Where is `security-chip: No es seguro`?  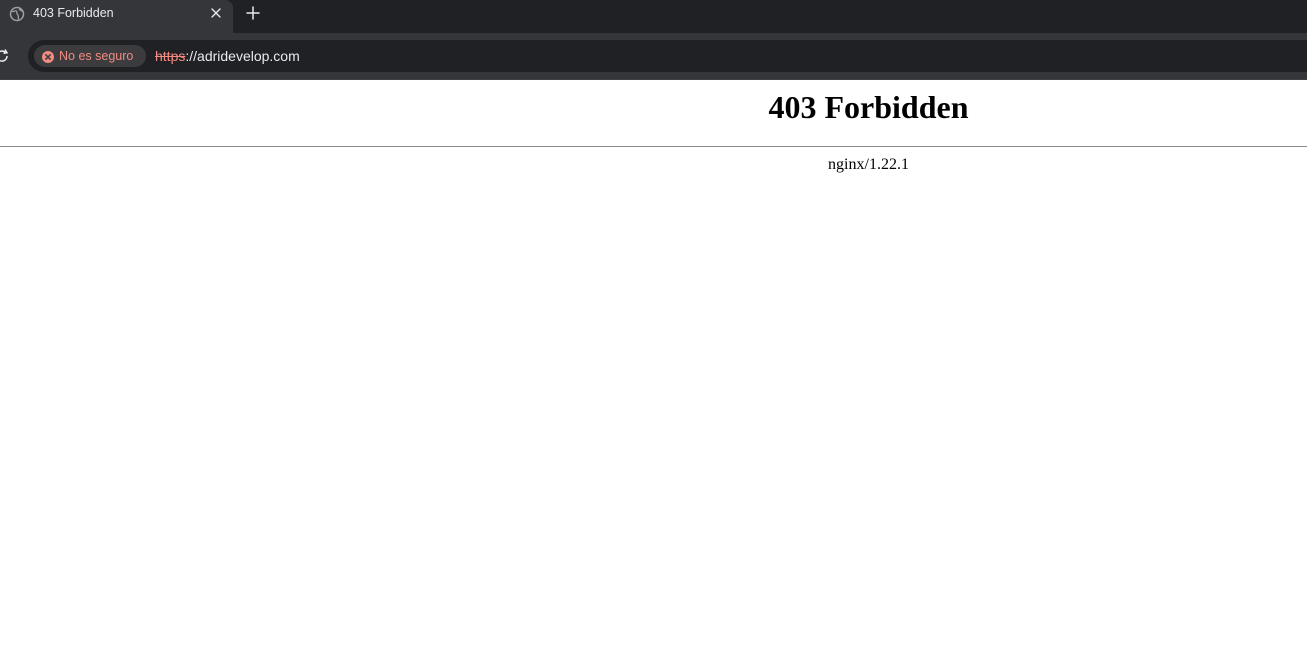
security-chip: No es seguro is located at coordinates (90, 56).